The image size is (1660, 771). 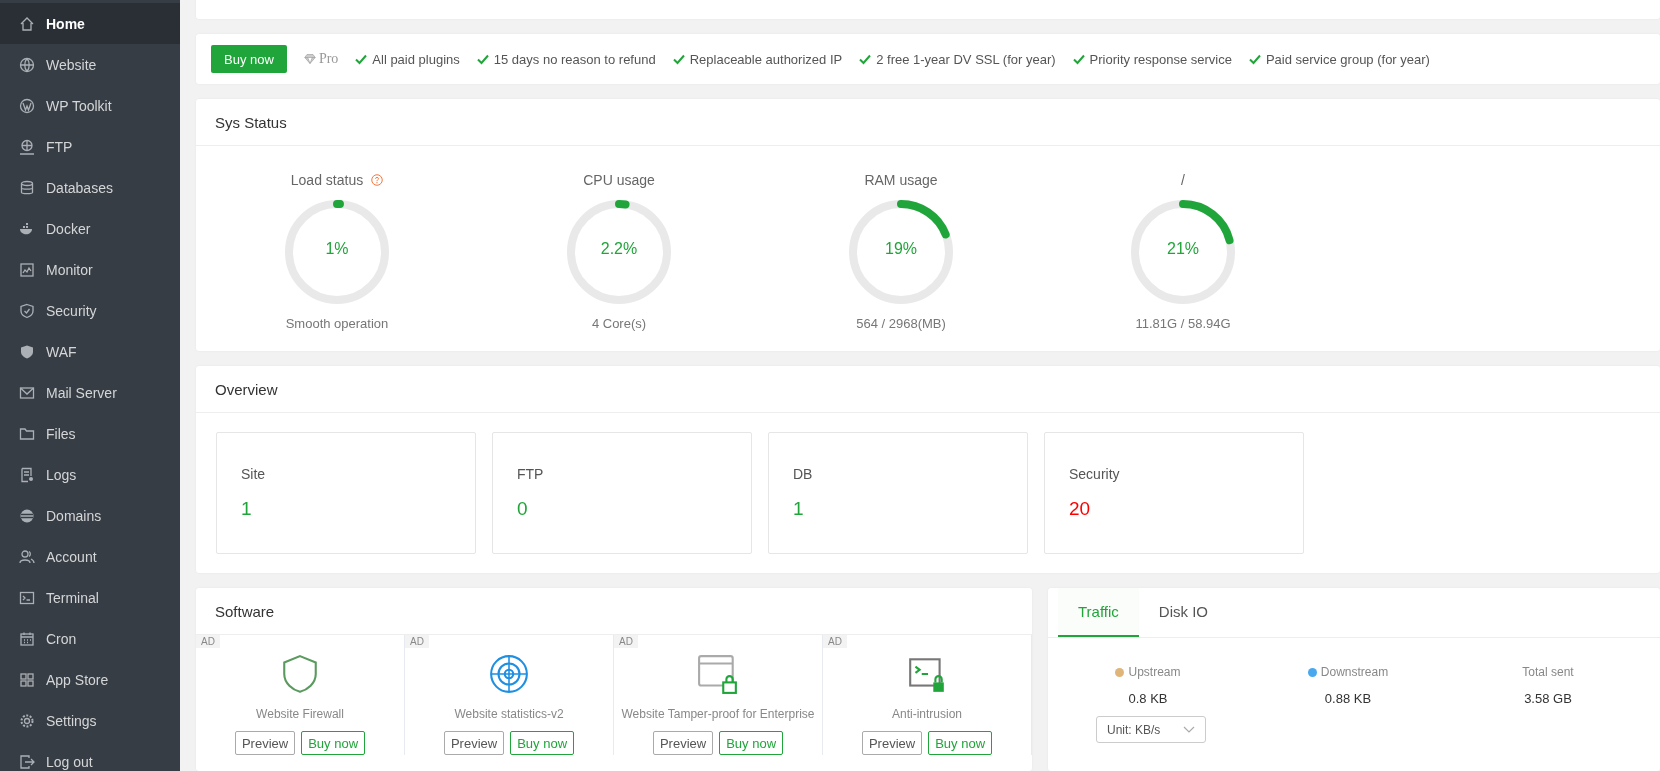 I want to click on unit-dropdown: Unit: KB/s, so click(x=1151, y=729).